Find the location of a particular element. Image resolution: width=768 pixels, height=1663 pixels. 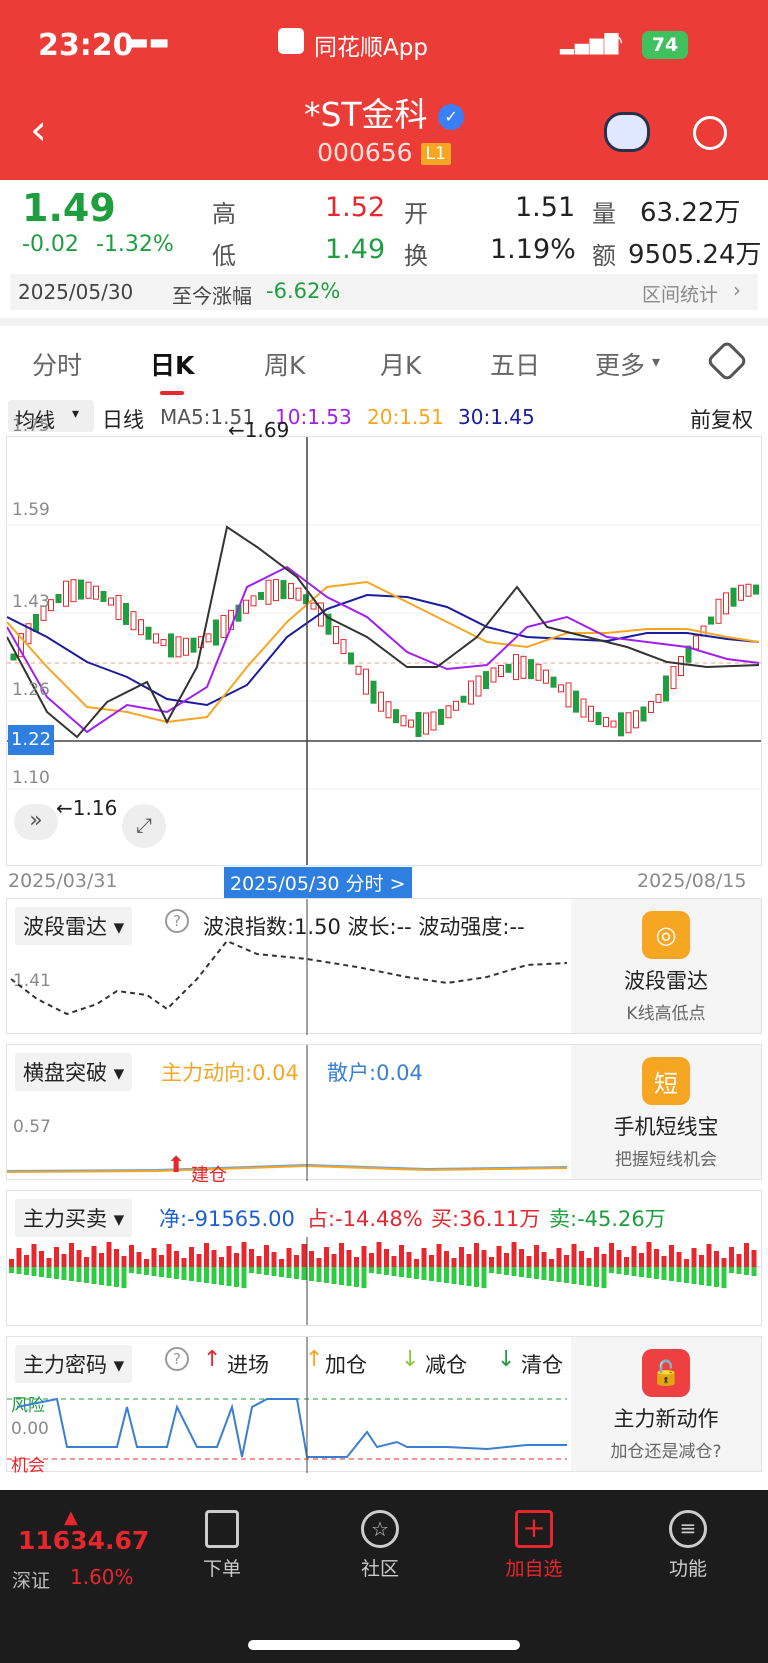

up-triangle-icon: ▲ is located at coordinates (71, 1517).